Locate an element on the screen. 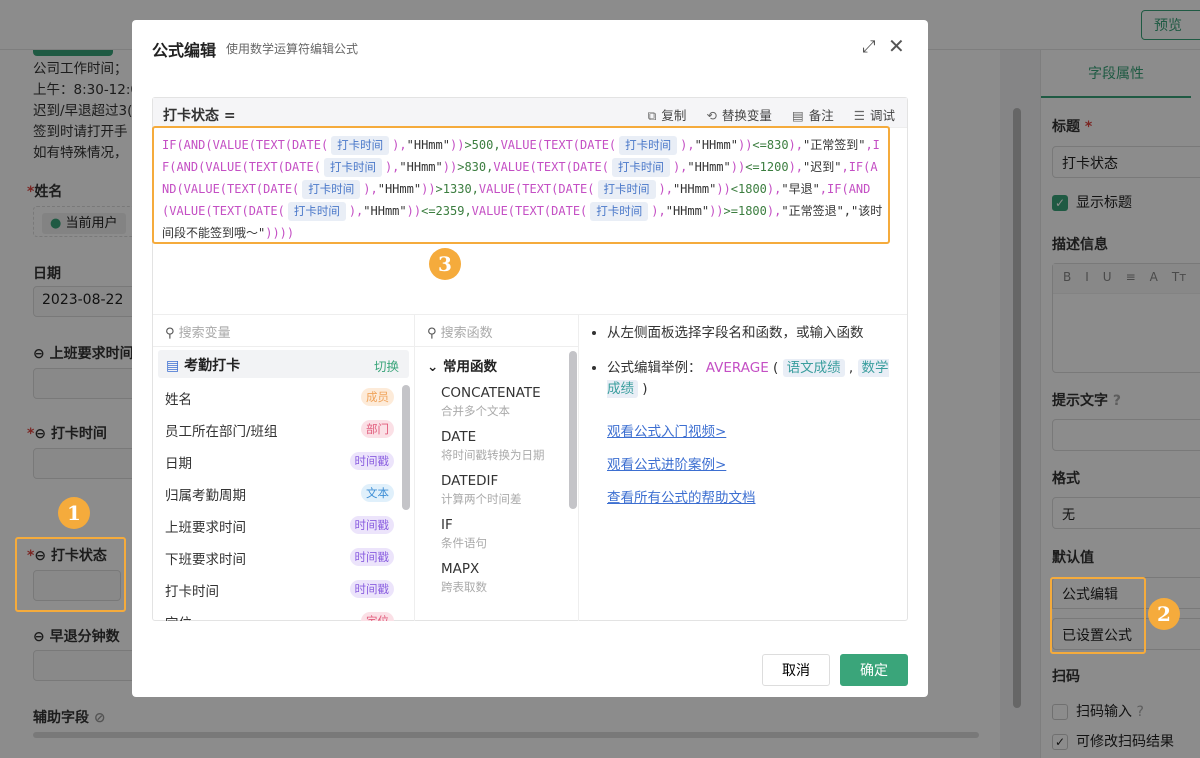 This screenshot has height=758, width=1200. variable-item: 下班要求时间 时间戳 is located at coordinates (283, 557).